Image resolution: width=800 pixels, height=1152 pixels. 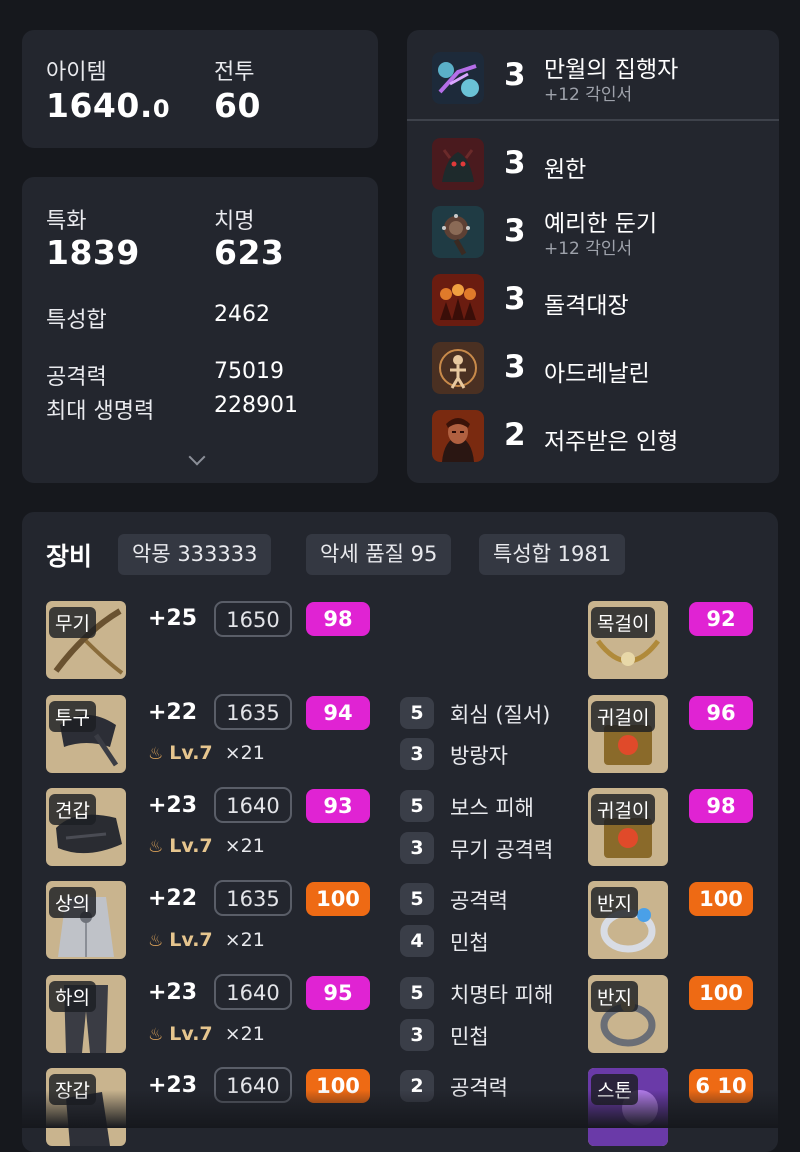 I want to click on quality-badge: 96, so click(x=721, y=713).